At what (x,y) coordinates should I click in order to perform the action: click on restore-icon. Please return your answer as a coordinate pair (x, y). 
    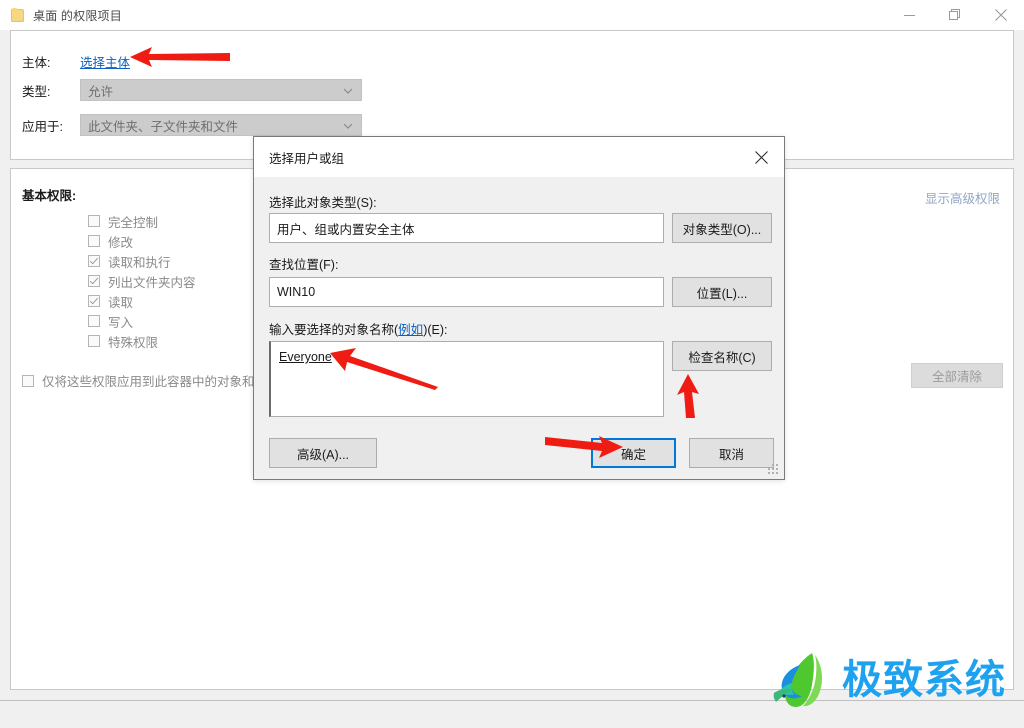
    Looking at the image, I should click on (955, 15).